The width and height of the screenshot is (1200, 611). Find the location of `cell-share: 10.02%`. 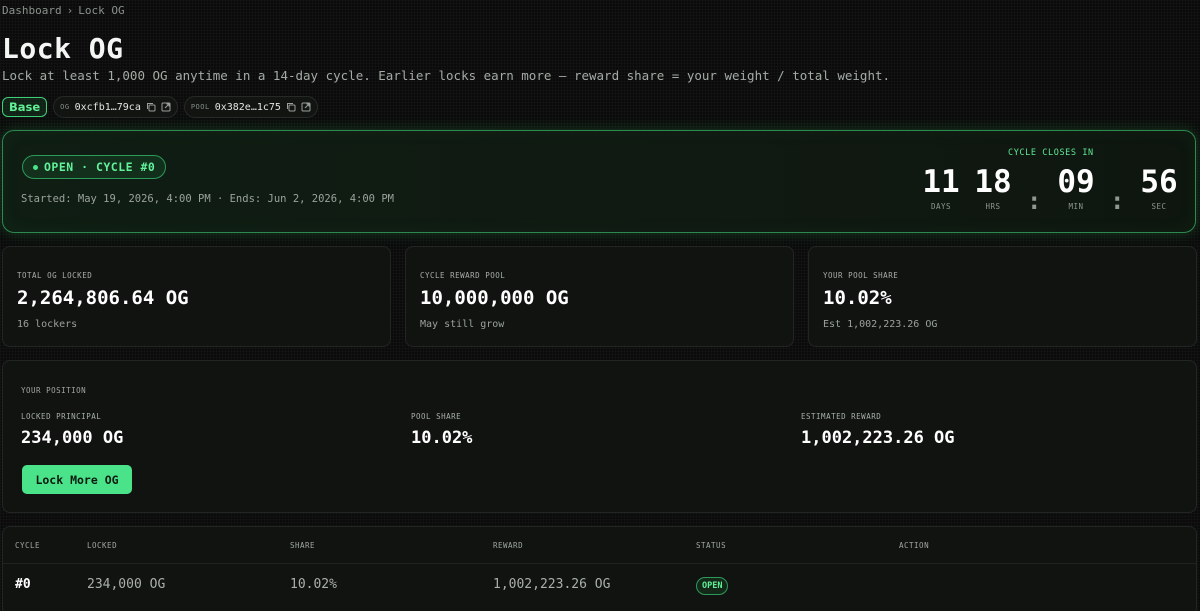

cell-share: 10.02% is located at coordinates (313, 584).